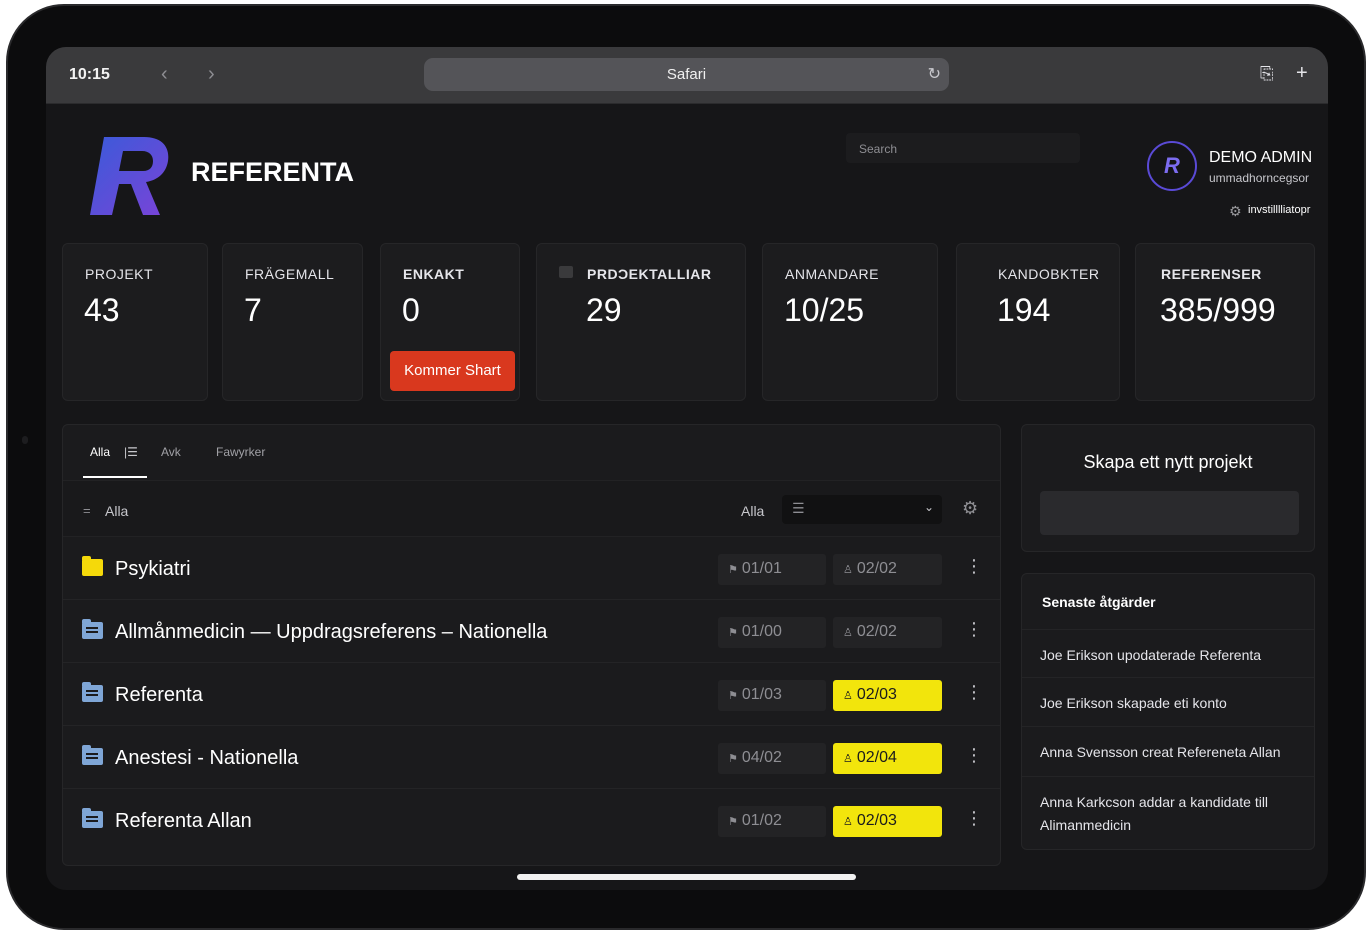 The image size is (1372, 934). Describe the element at coordinates (531, 820) in the screenshot. I see `project-row: Referenta Allan ⚑ 01/02 ♙ 02/03 ⋮` at that location.